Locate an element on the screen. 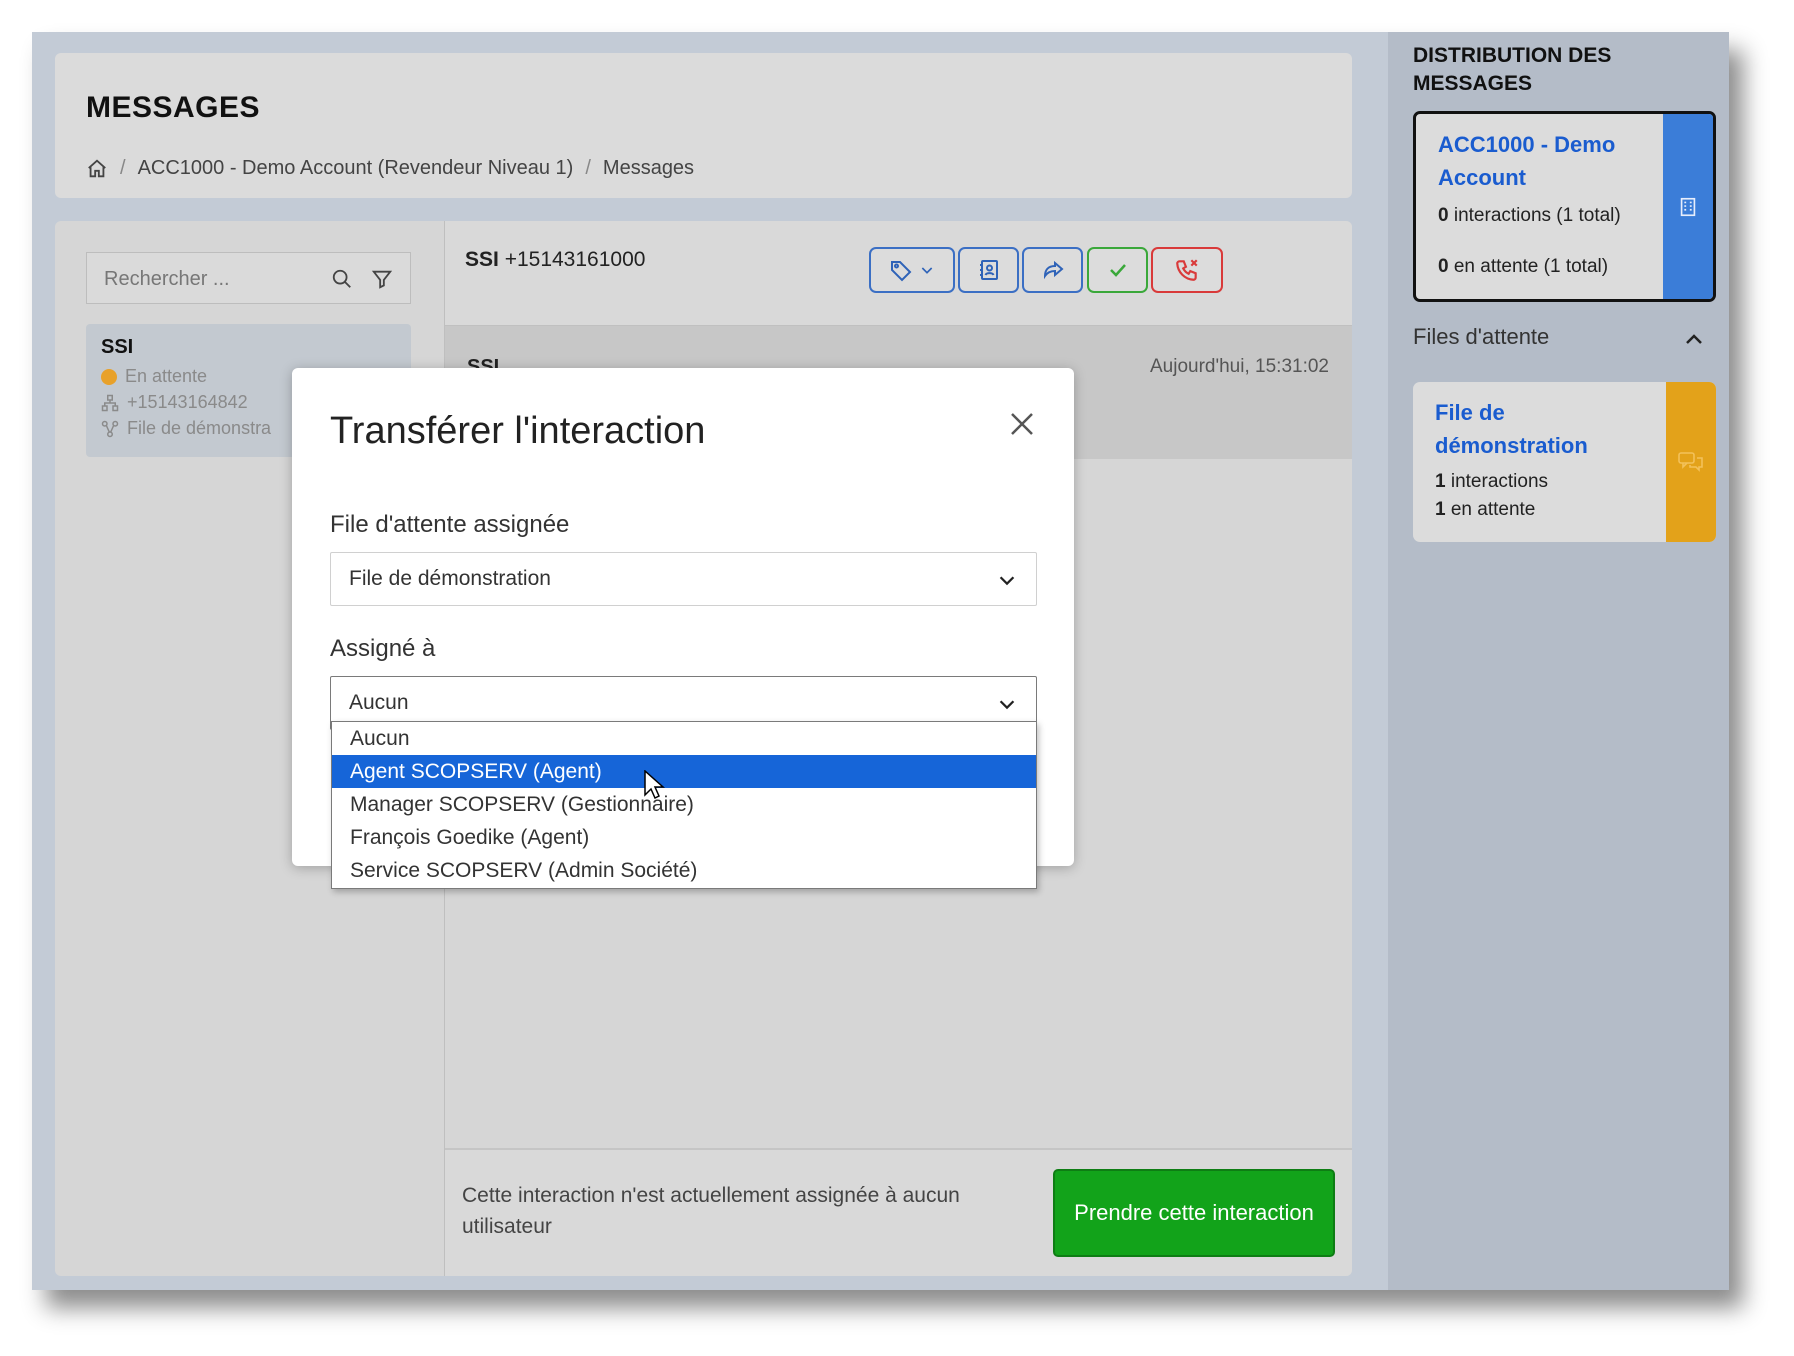  queue-interactions-text: interactions is located at coordinates (1499, 481).